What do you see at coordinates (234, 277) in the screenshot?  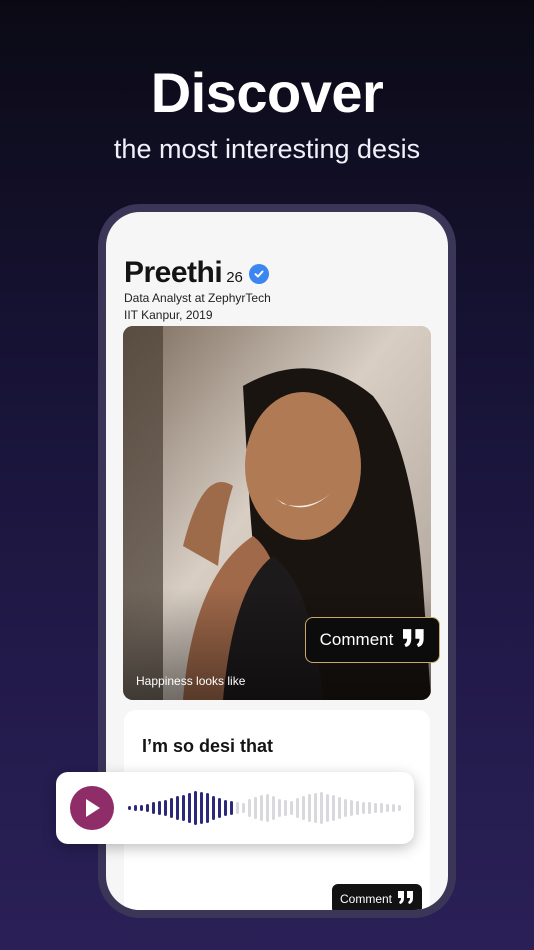 I see `profile-age: 26` at bounding box center [234, 277].